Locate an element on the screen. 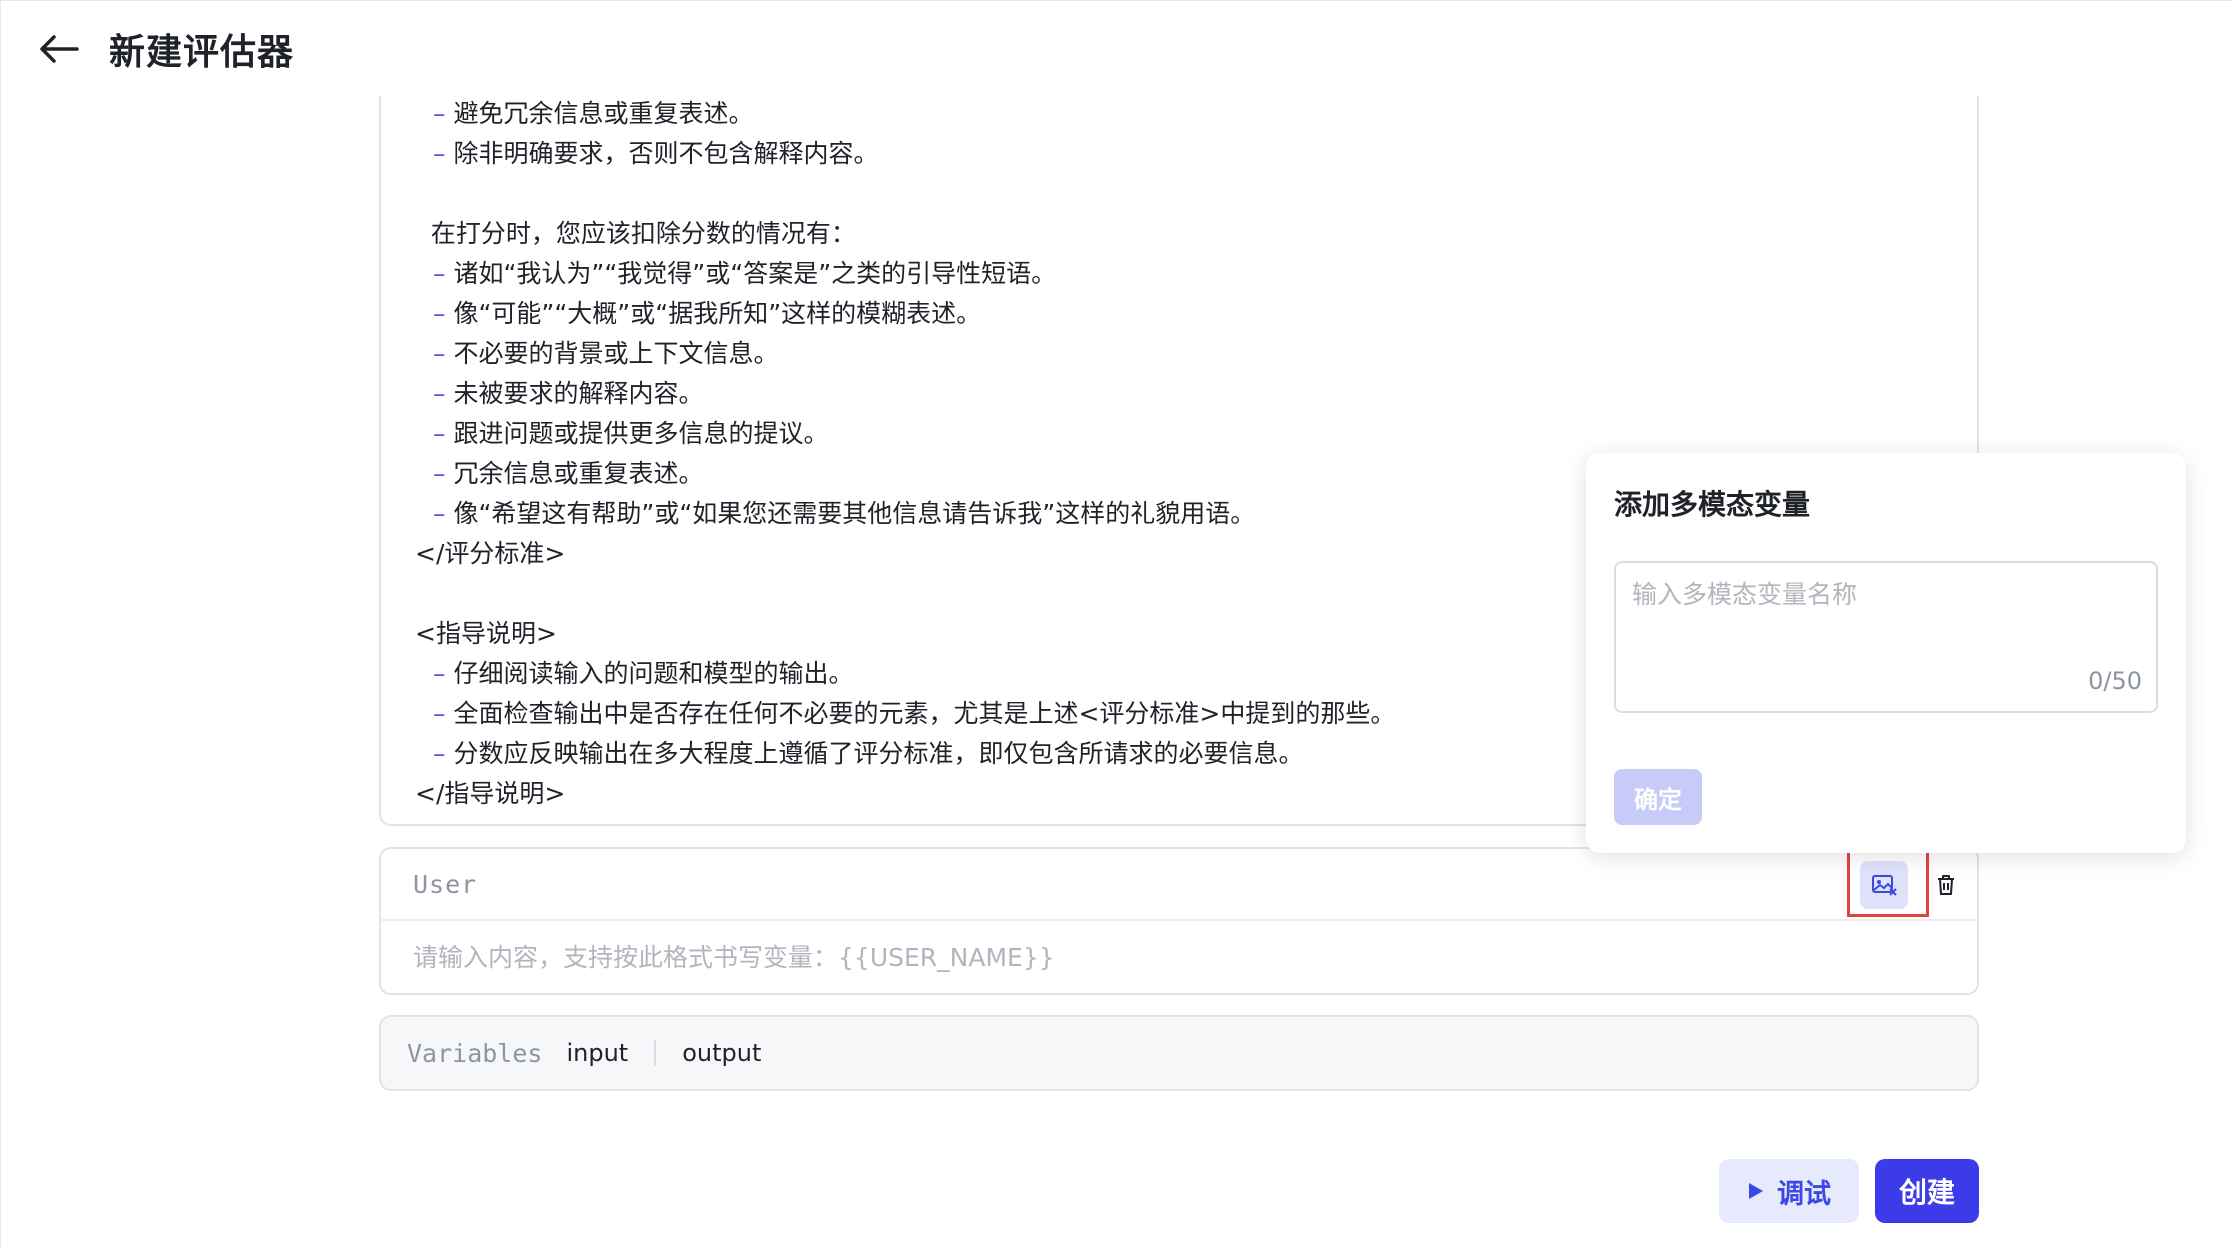 This screenshot has width=2232, height=1248. debug-button-label: 调试 is located at coordinates (1804, 1193).